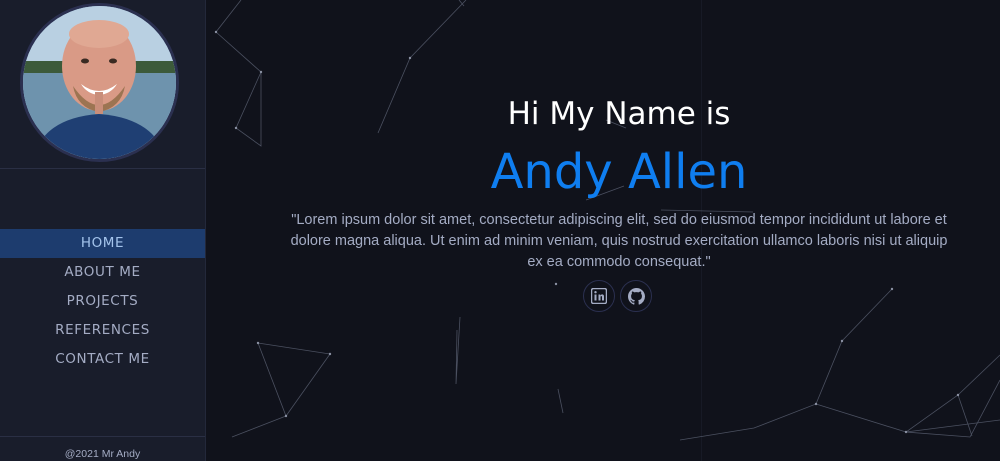 The image size is (1000, 461). Describe the element at coordinates (102, 359) in the screenshot. I see `nav-item-contact-me: CONTACT ME` at that location.